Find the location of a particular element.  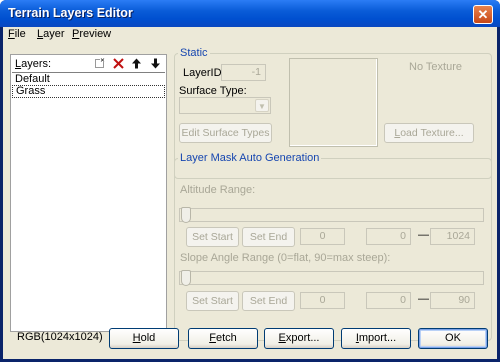

hold-label: old is located at coordinates (148, 338).